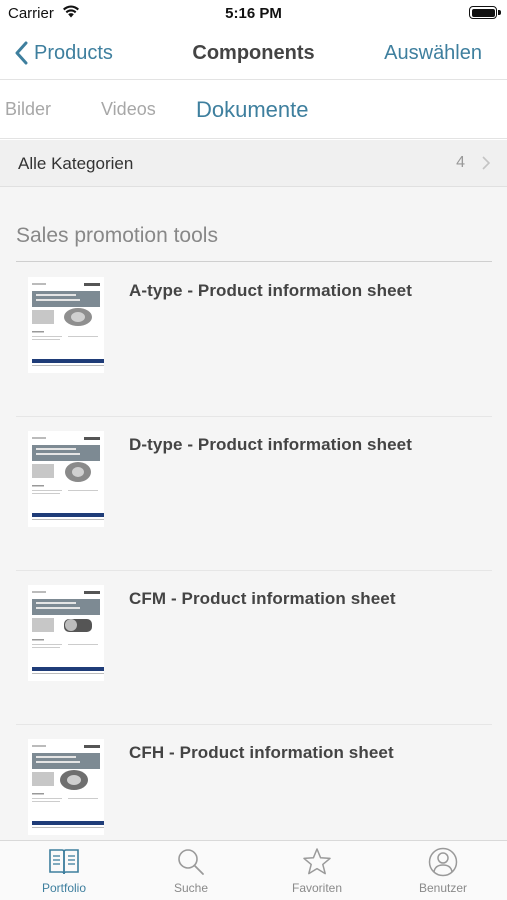  Describe the element at coordinates (443, 888) in the screenshot. I see `tab-user-label: Benutzer` at that location.